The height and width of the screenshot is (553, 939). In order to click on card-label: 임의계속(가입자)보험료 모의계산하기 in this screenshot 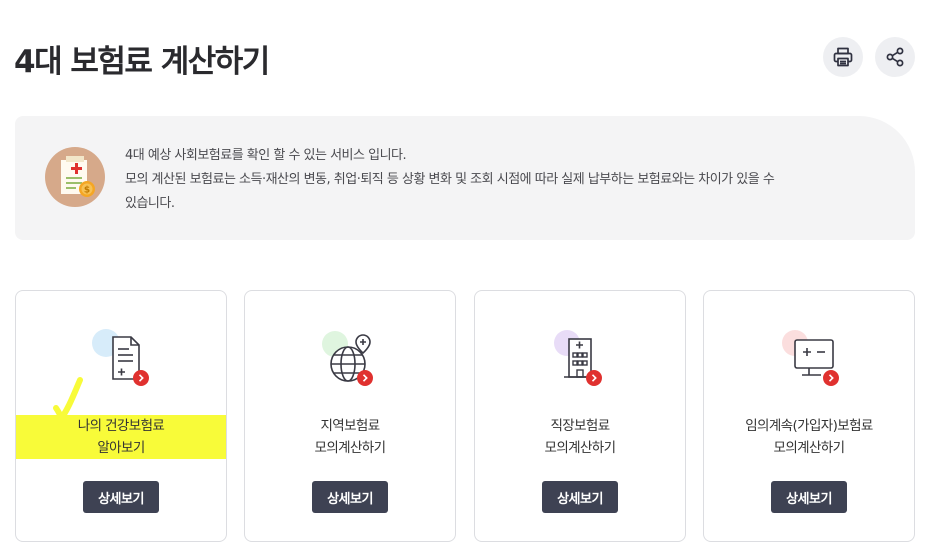, I will do `click(809, 437)`.